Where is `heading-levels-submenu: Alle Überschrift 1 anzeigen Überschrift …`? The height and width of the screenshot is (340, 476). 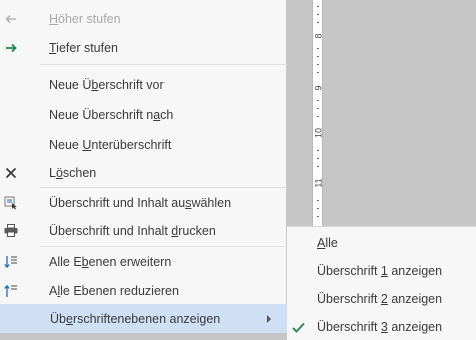
heading-levels-submenu: Alle Überschrift 1 anzeigen Überschrift … is located at coordinates (381, 283).